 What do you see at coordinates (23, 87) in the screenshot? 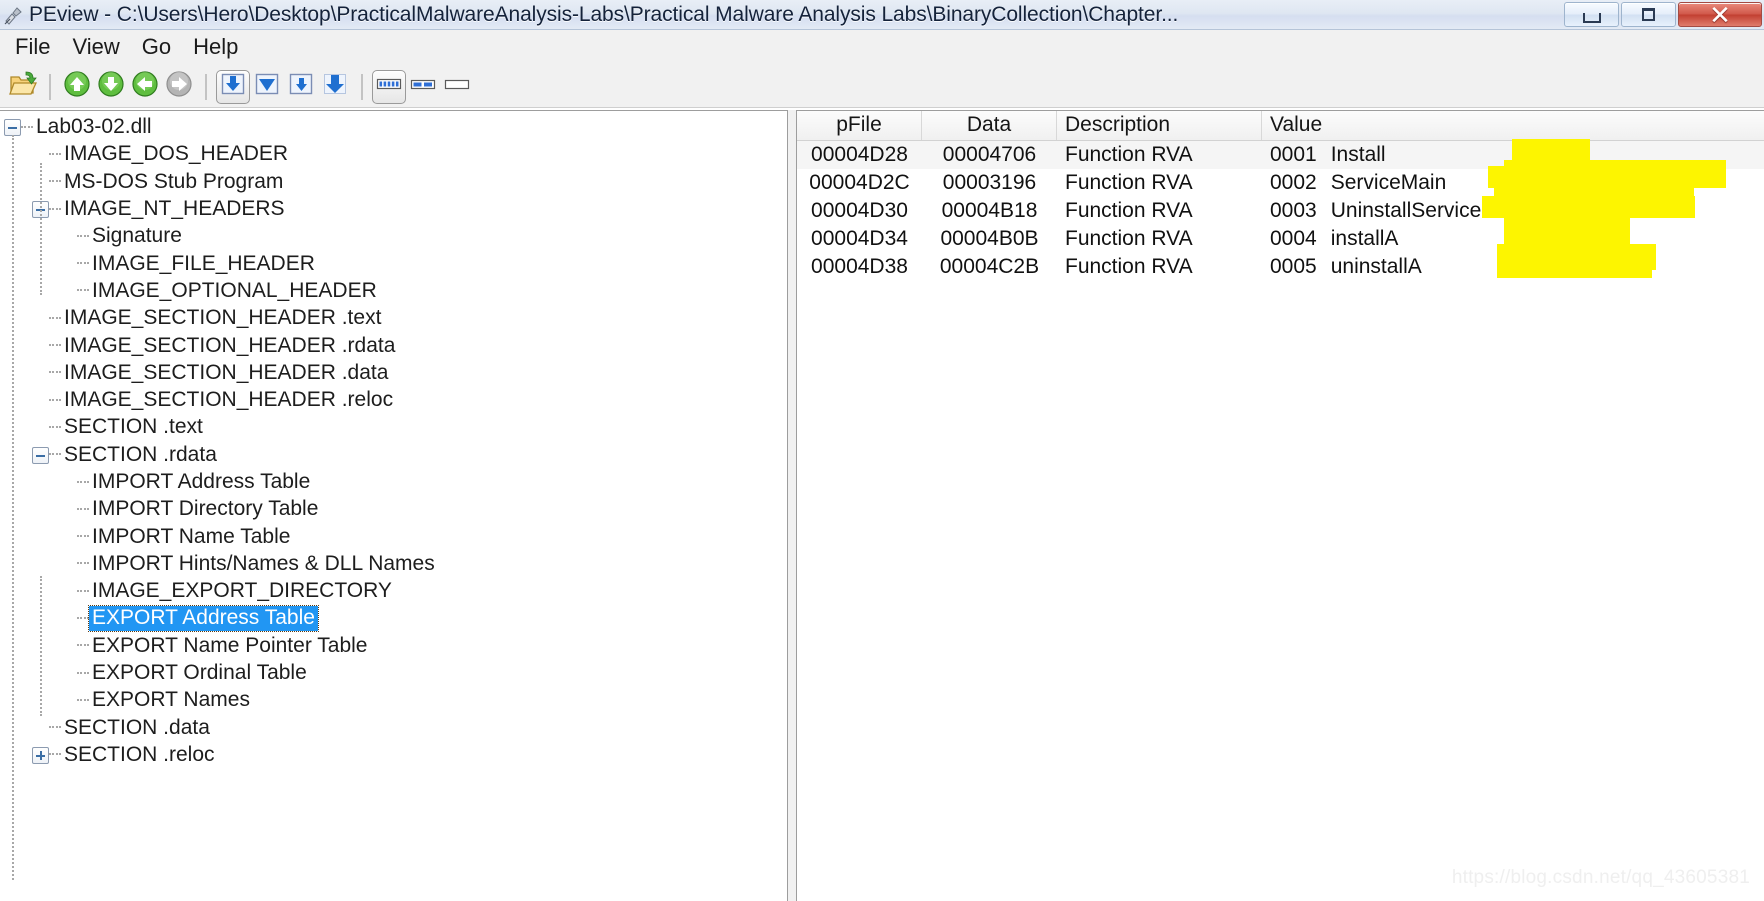
I see `open-file-button` at bounding box center [23, 87].